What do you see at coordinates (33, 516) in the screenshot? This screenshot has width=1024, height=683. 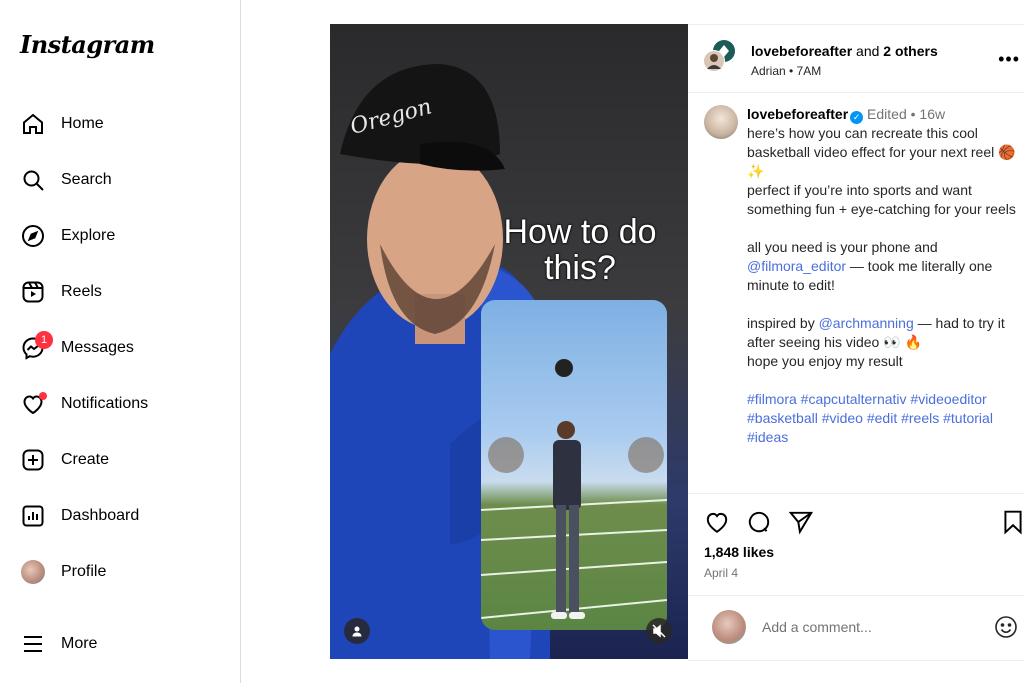 I see `dashboard-icon` at bounding box center [33, 516].